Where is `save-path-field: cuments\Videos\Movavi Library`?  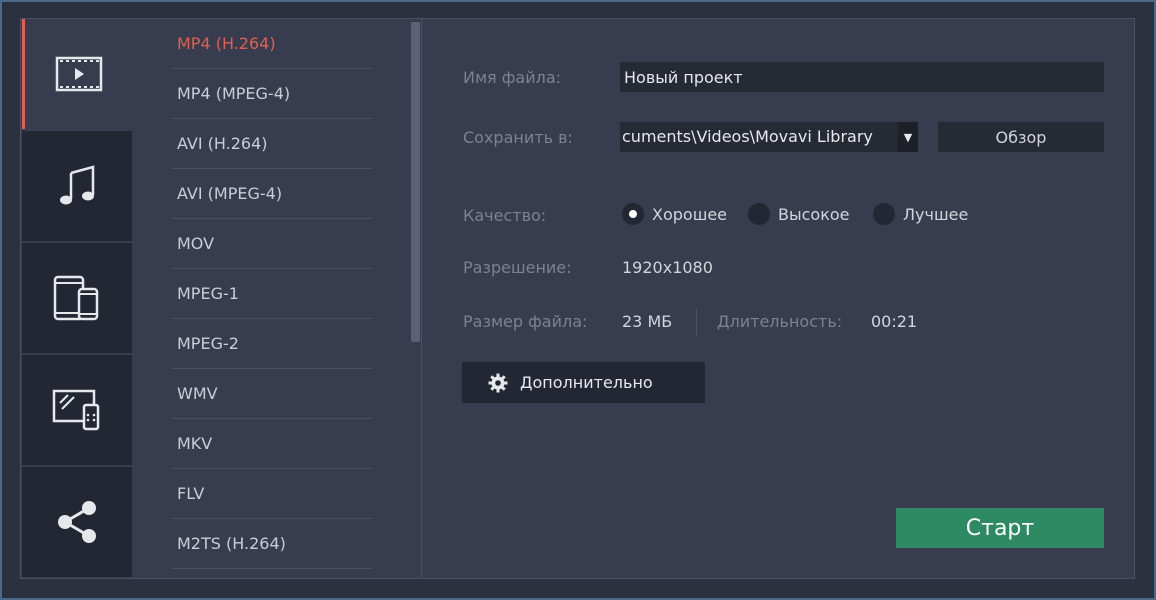 save-path-field: cuments\Videos\Movavi Library is located at coordinates (759, 137).